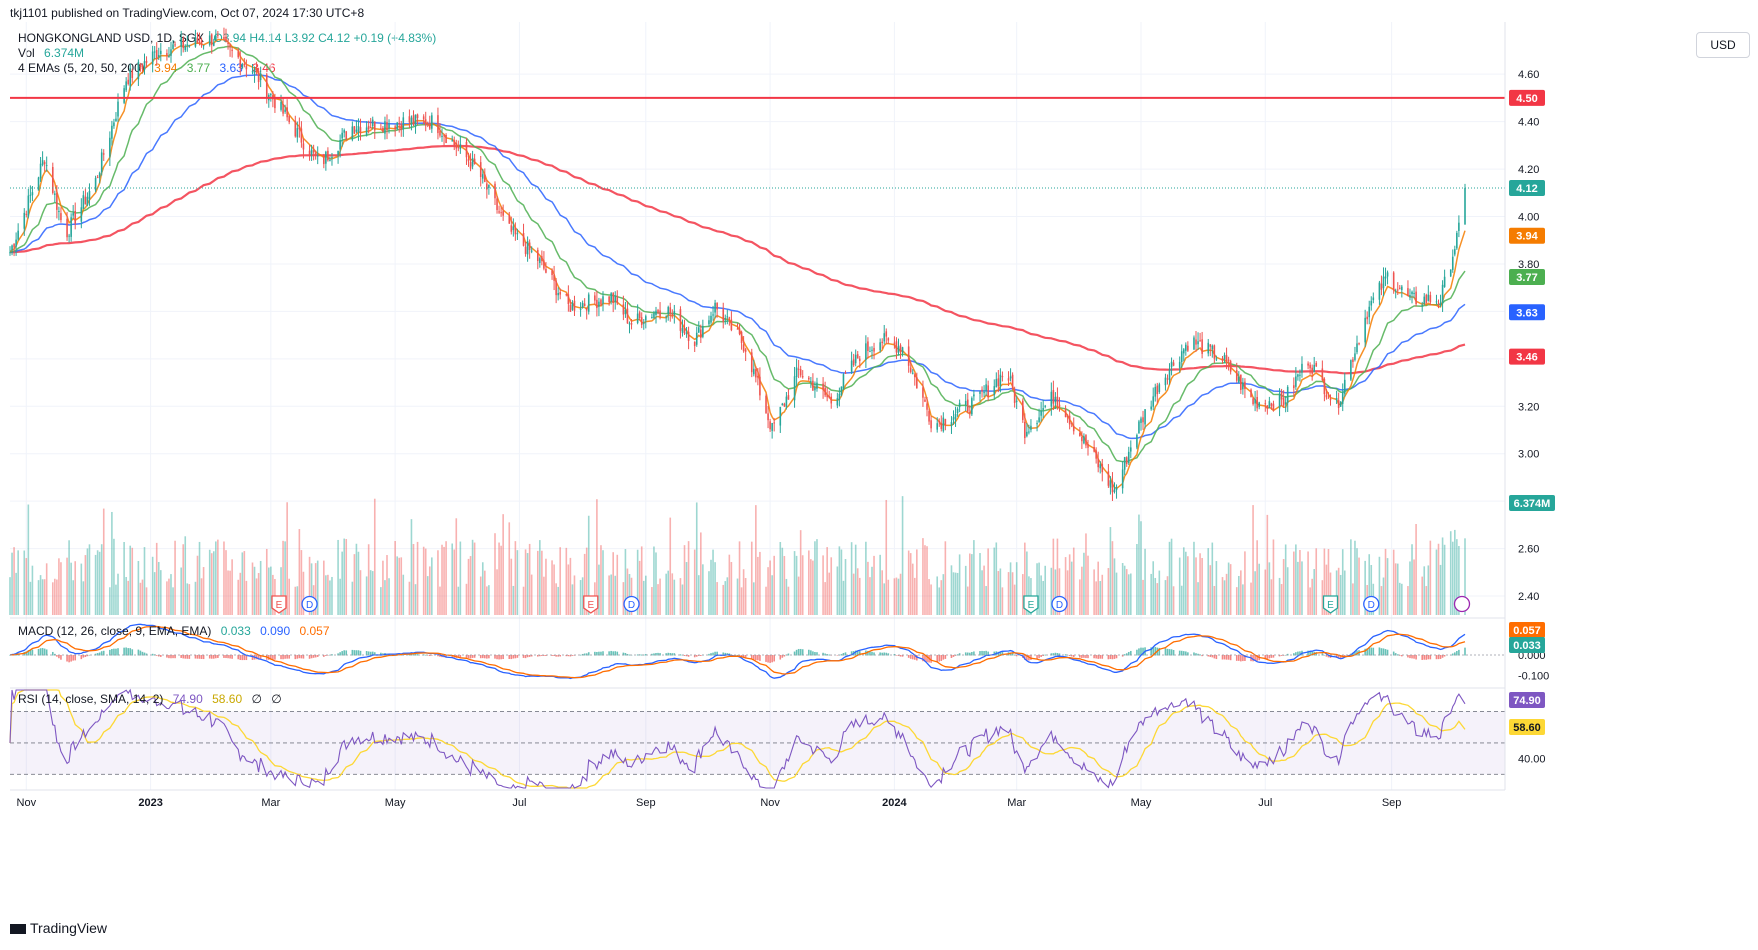 The height and width of the screenshot is (950, 1758). What do you see at coordinates (314, 631) in the screenshot?
I see `macd-signal-value: 0.057` at bounding box center [314, 631].